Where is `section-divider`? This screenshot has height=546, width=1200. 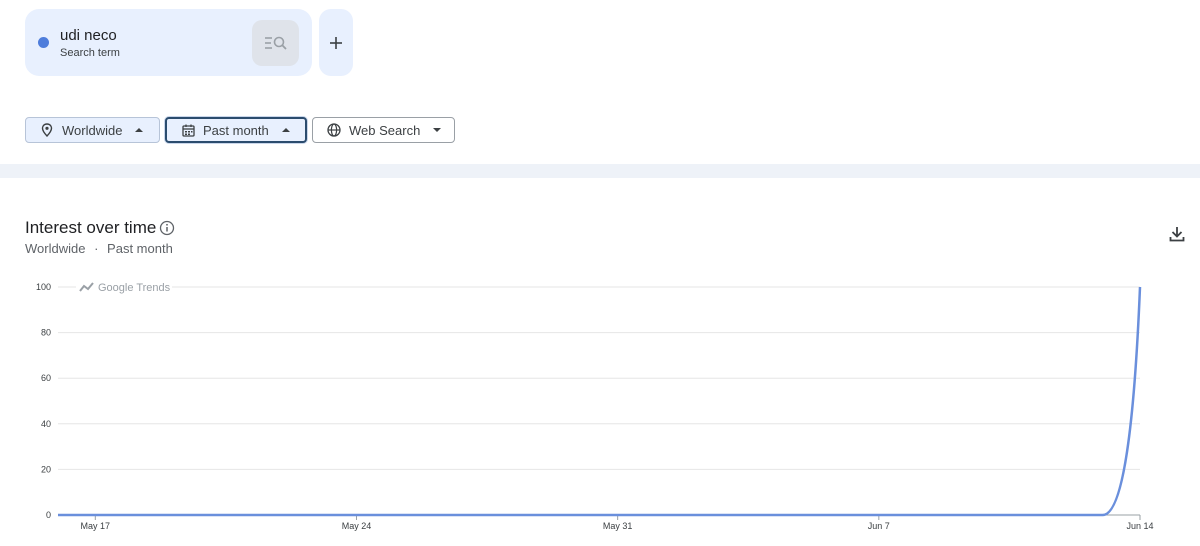 section-divider is located at coordinates (600, 171).